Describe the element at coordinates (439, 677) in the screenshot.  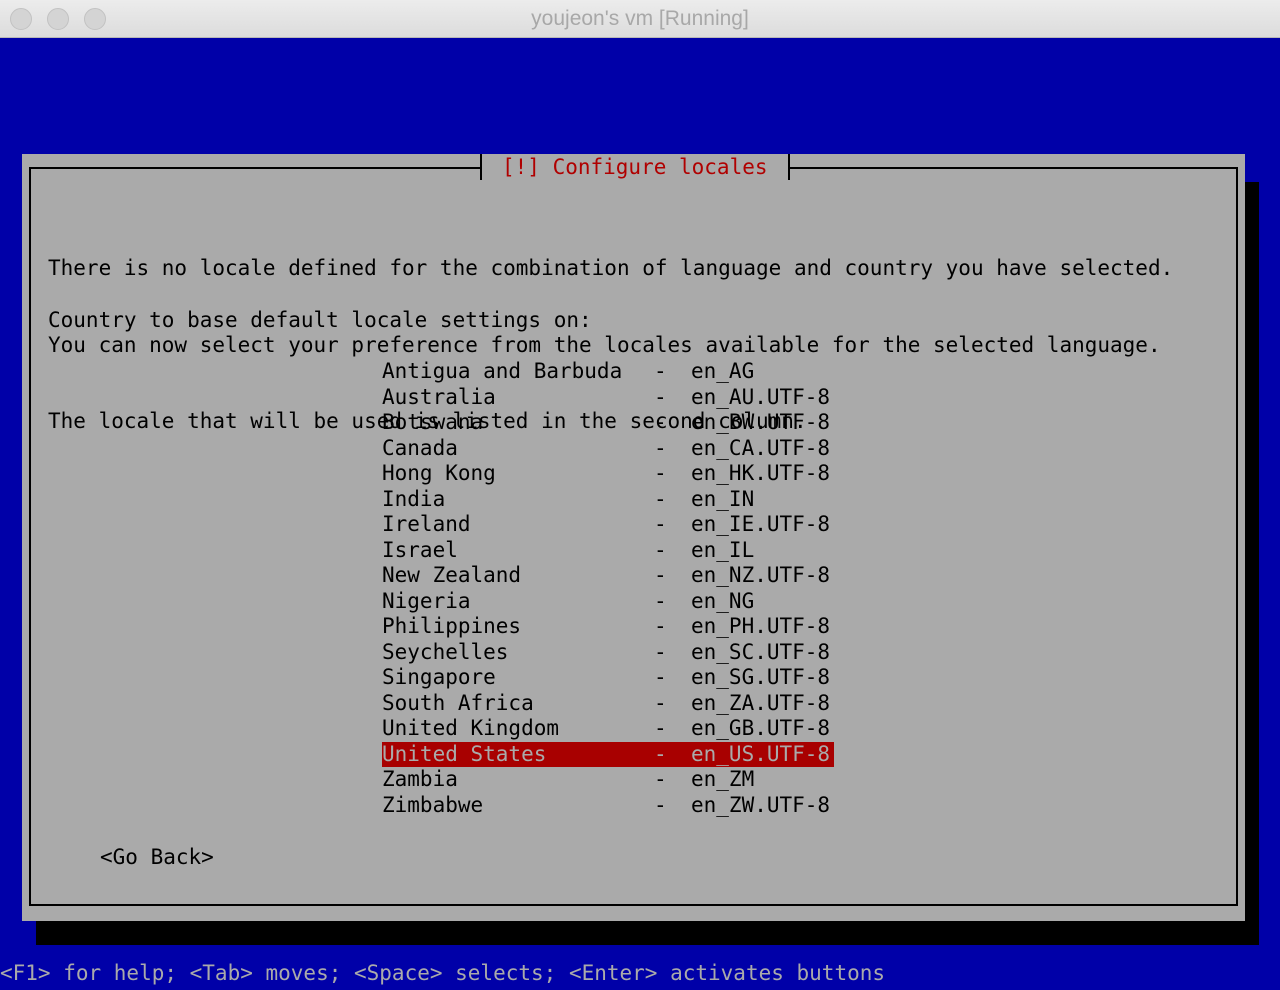
I see `country-name: Singapore` at that location.